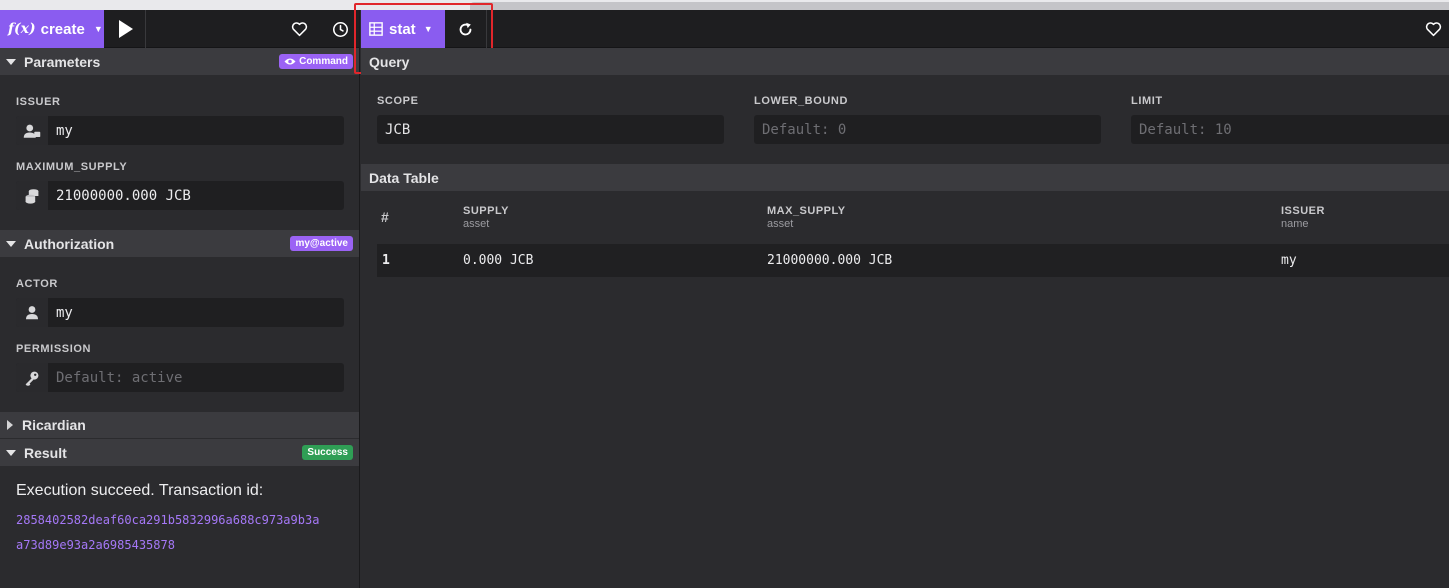 The width and height of the screenshot is (1449, 588). Describe the element at coordinates (550, 129) in the screenshot. I see `scope-input: JCB` at that location.